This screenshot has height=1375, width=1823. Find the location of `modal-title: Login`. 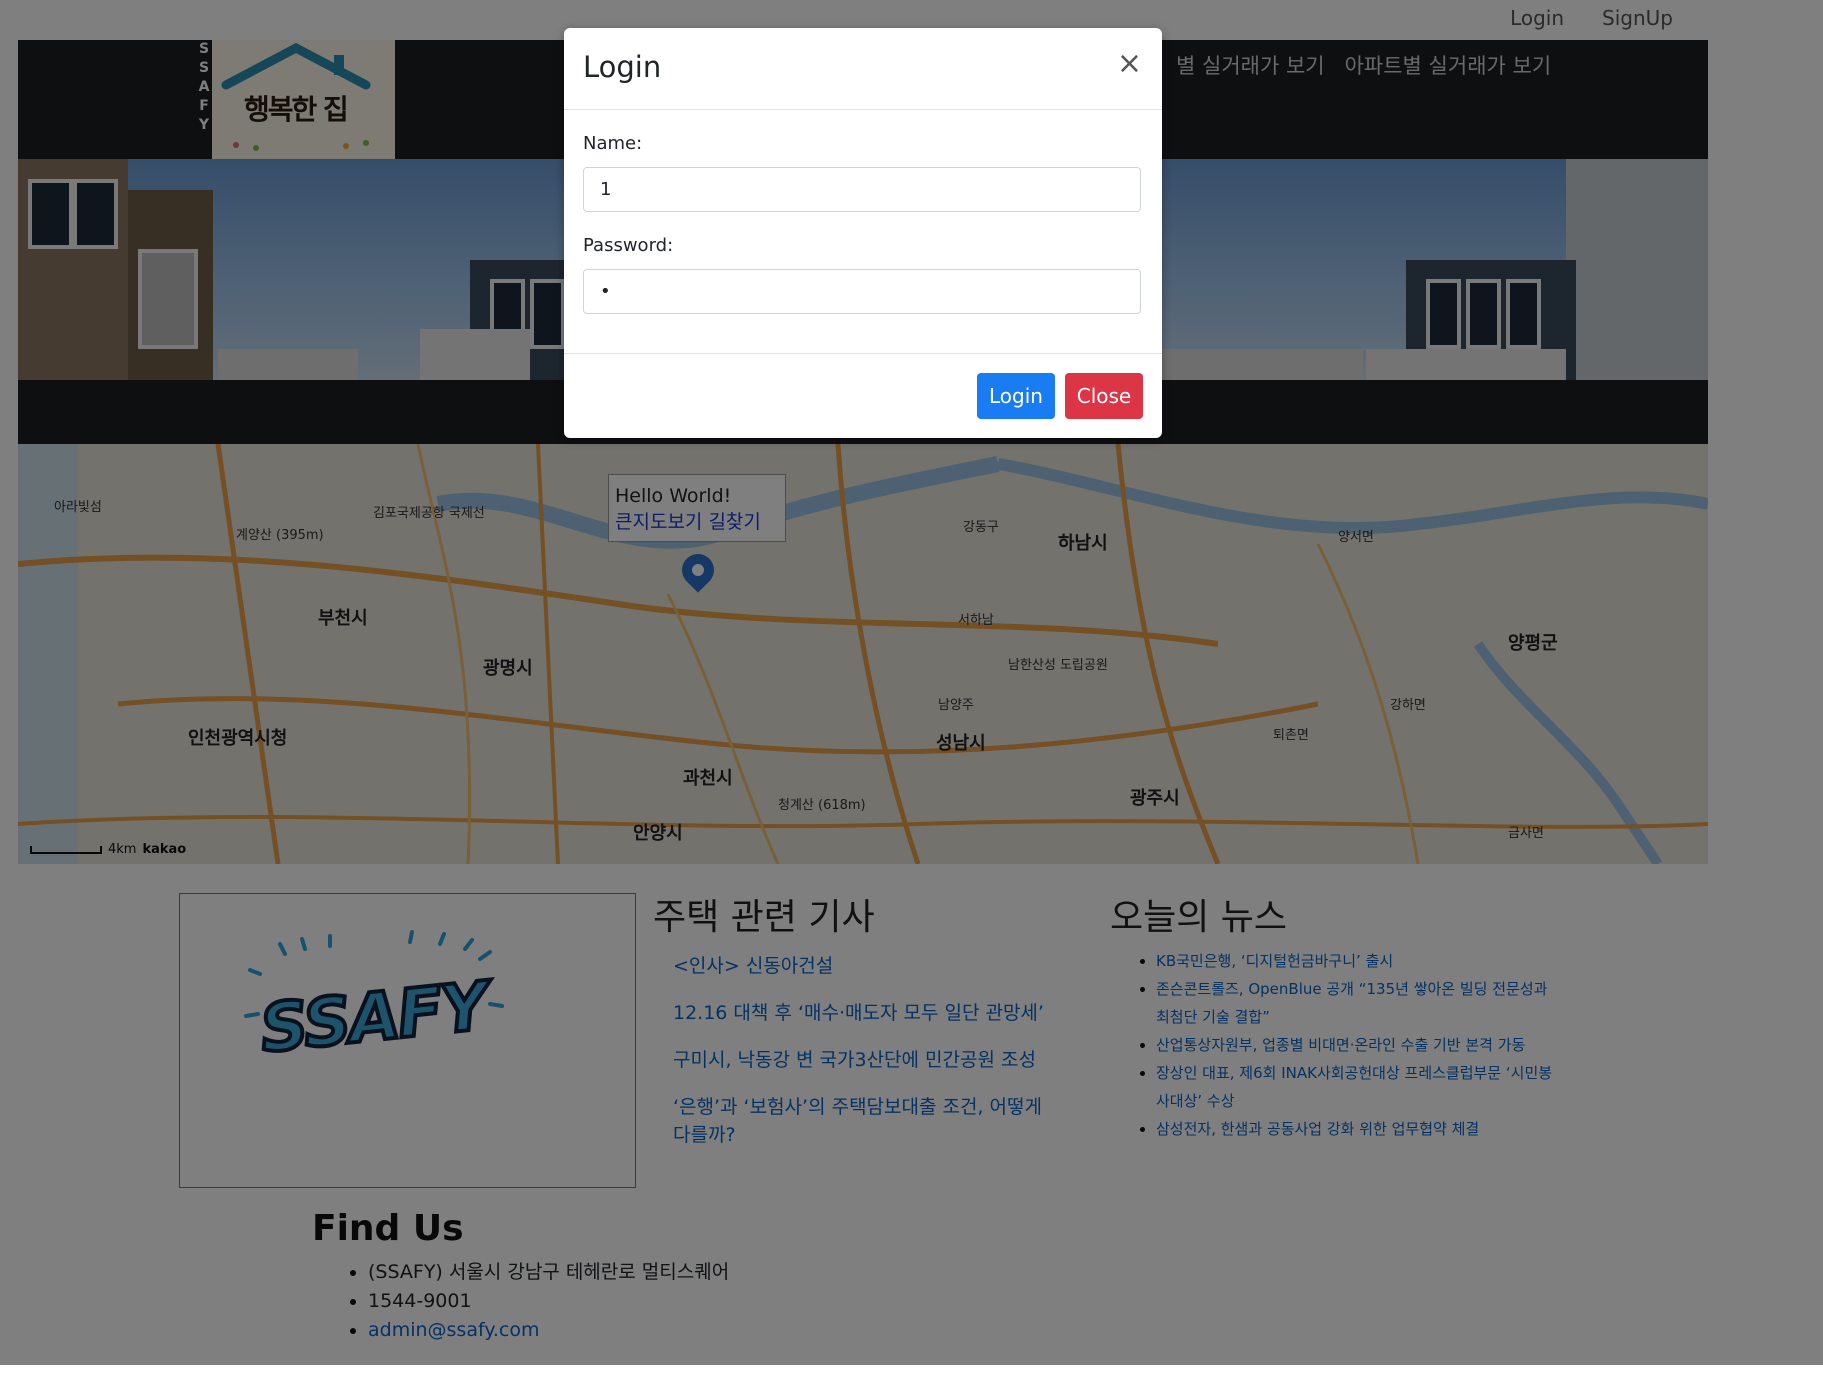

modal-title: Login is located at coordinates (622, 67).